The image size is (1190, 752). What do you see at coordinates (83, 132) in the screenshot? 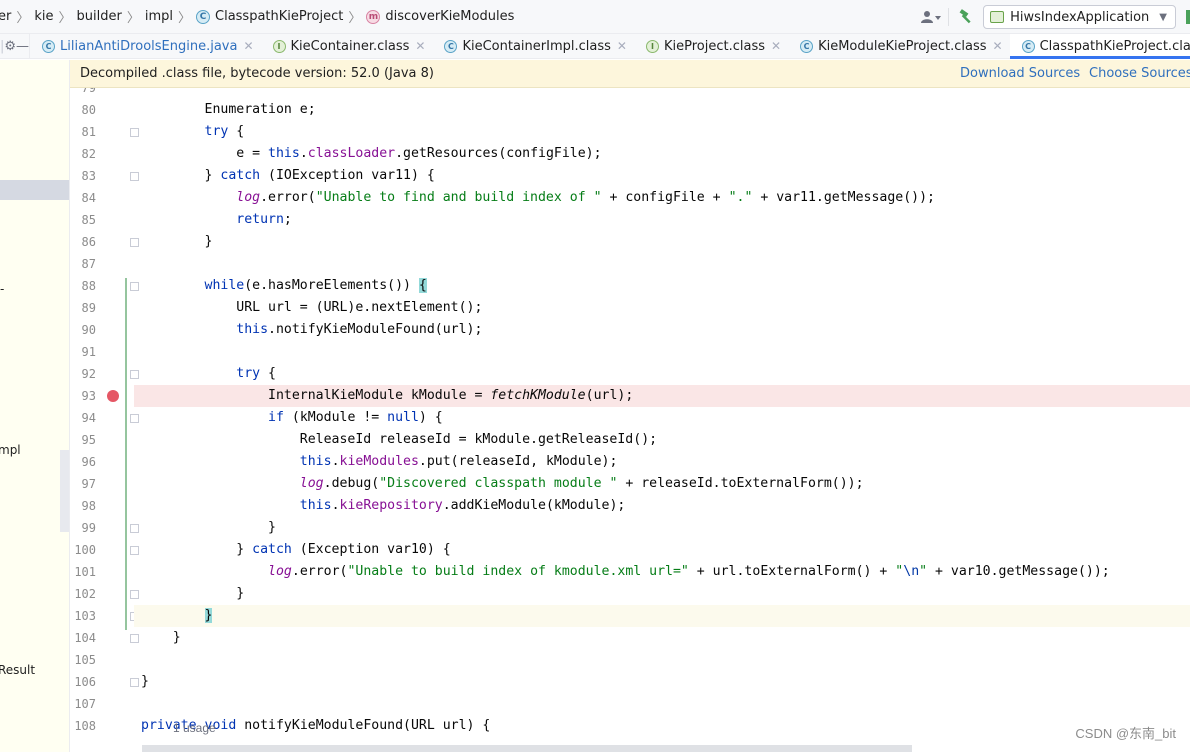
I see `line-number: 81` at bounding box center [83, 132].